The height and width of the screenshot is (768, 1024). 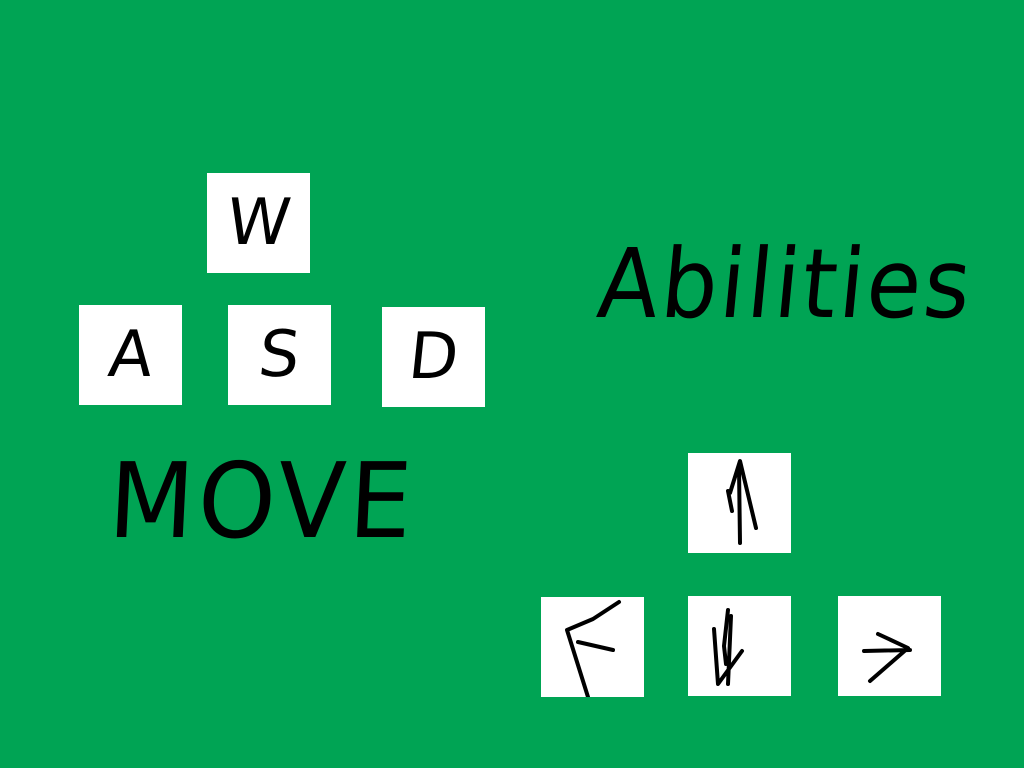 I want to click on key-d: D, so click(x=433, y=357).